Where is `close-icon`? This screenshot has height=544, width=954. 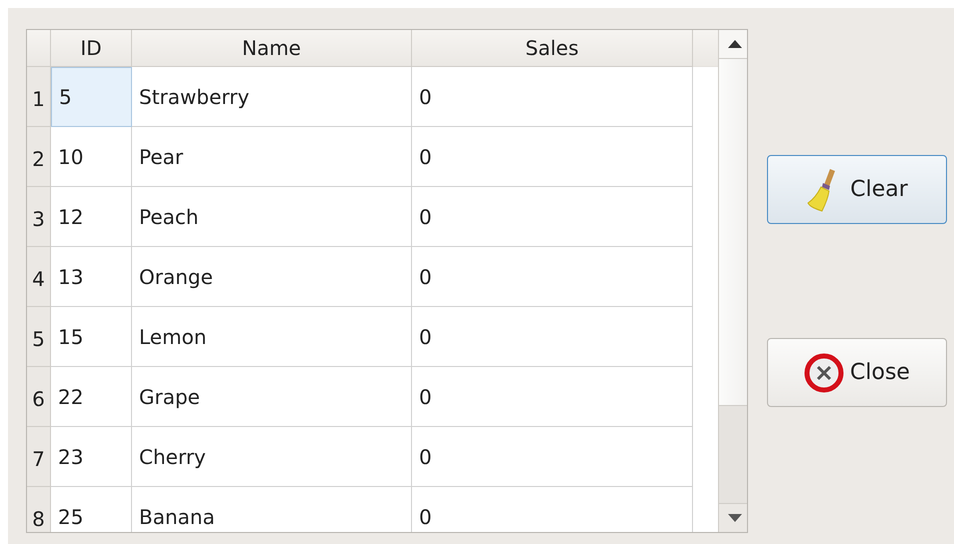 close-icon is located at coordinates (824, 372).